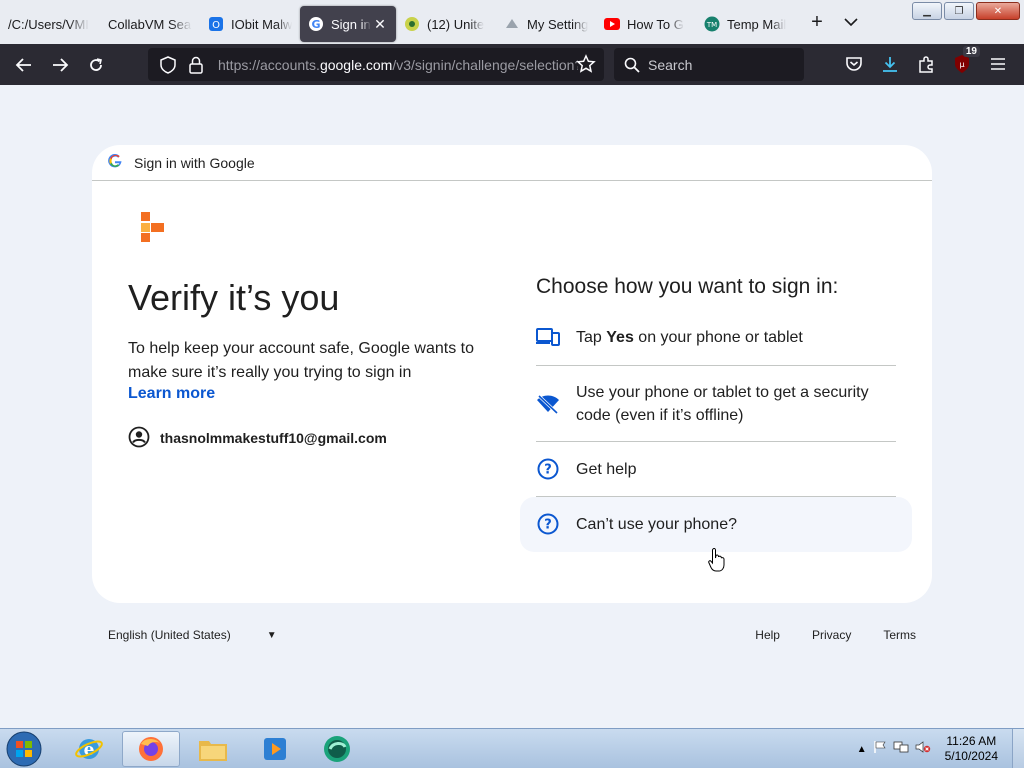 The width and height of the screenshot is (1024, 768). What do you see at coordinates (923, 749) in the screenshot?
I see `volume-muted-icon` at bounding box center [923, 749].